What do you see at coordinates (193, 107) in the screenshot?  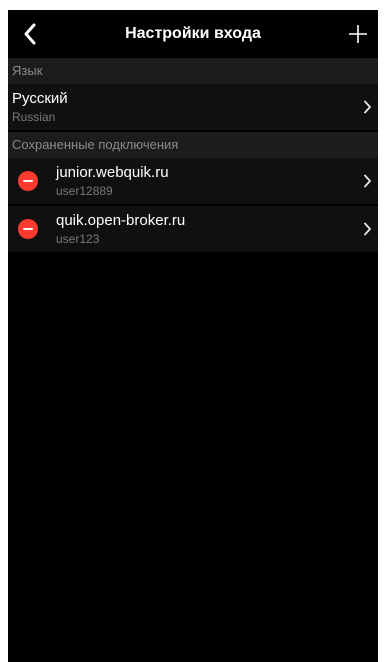 I see `language-row: Русский Russian` at bounding box center [193, 107].